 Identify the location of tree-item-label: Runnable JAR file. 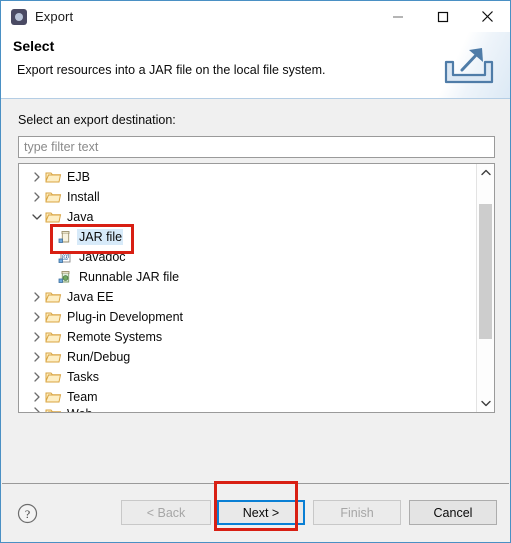
(129, 277).